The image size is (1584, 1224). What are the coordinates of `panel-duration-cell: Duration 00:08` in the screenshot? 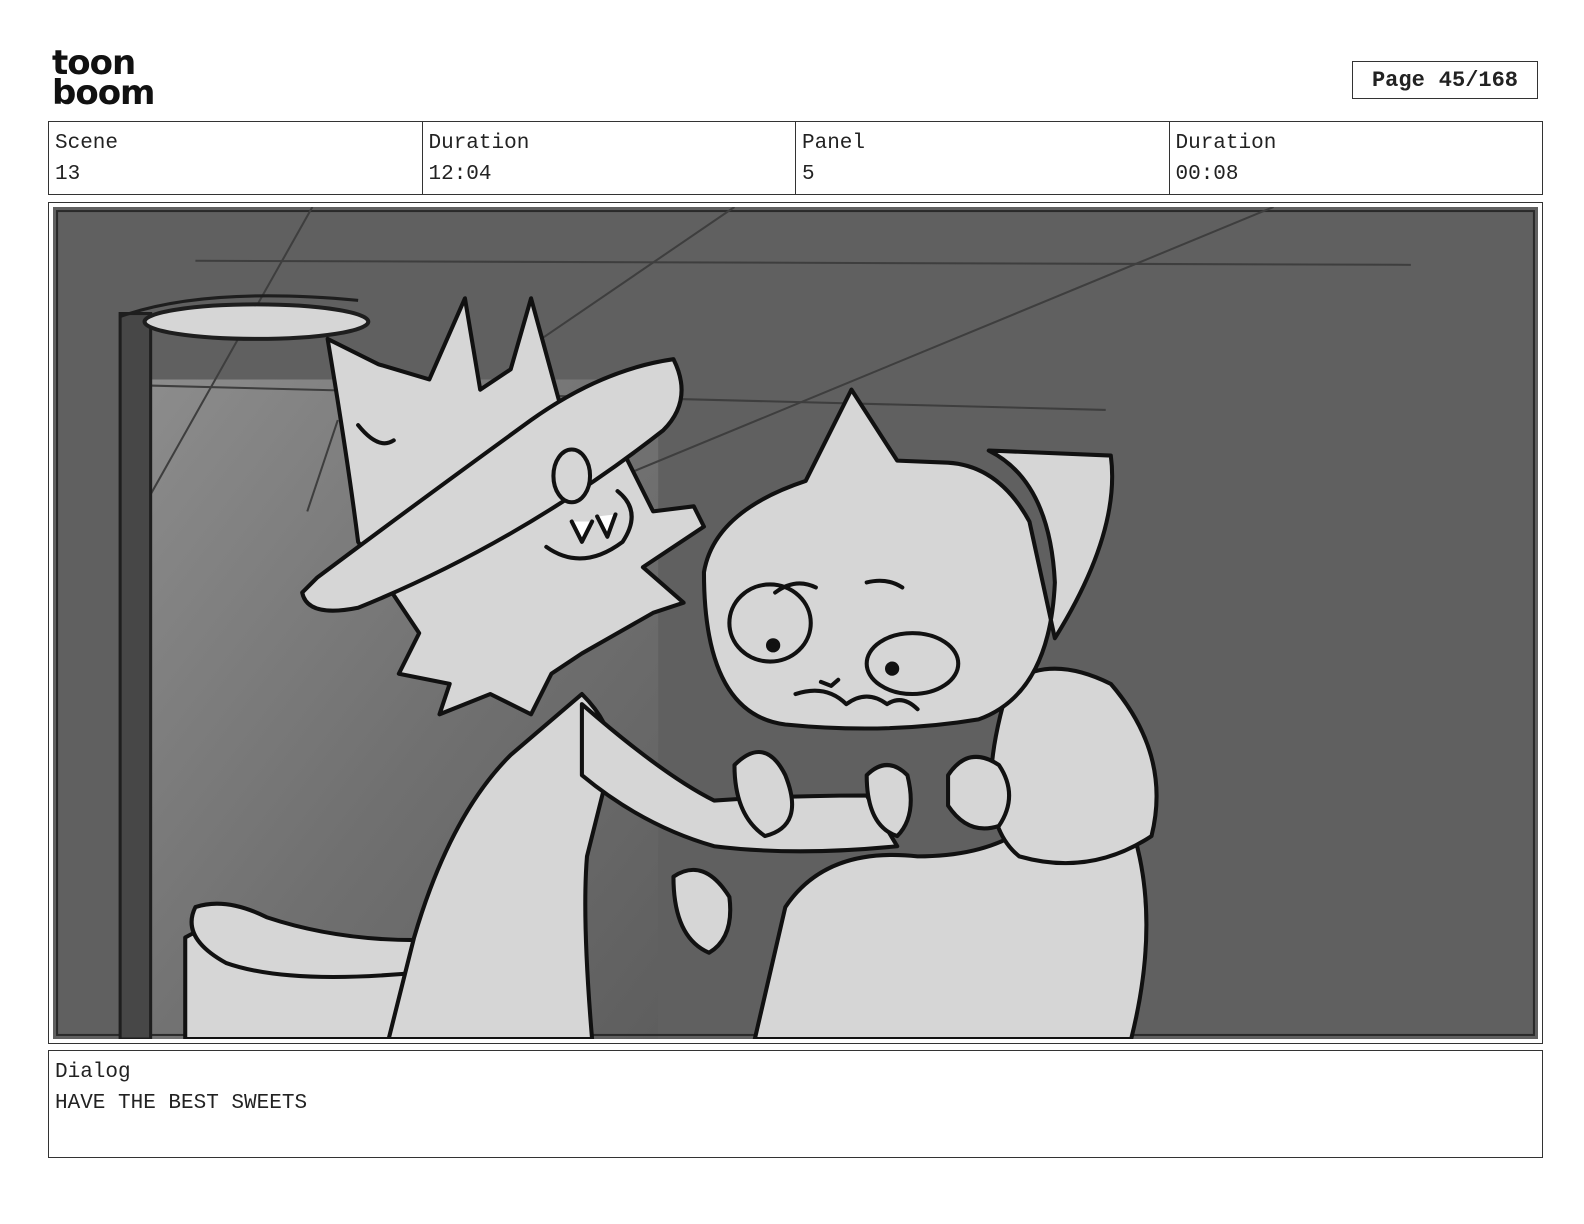 It's located at (1356, 158).